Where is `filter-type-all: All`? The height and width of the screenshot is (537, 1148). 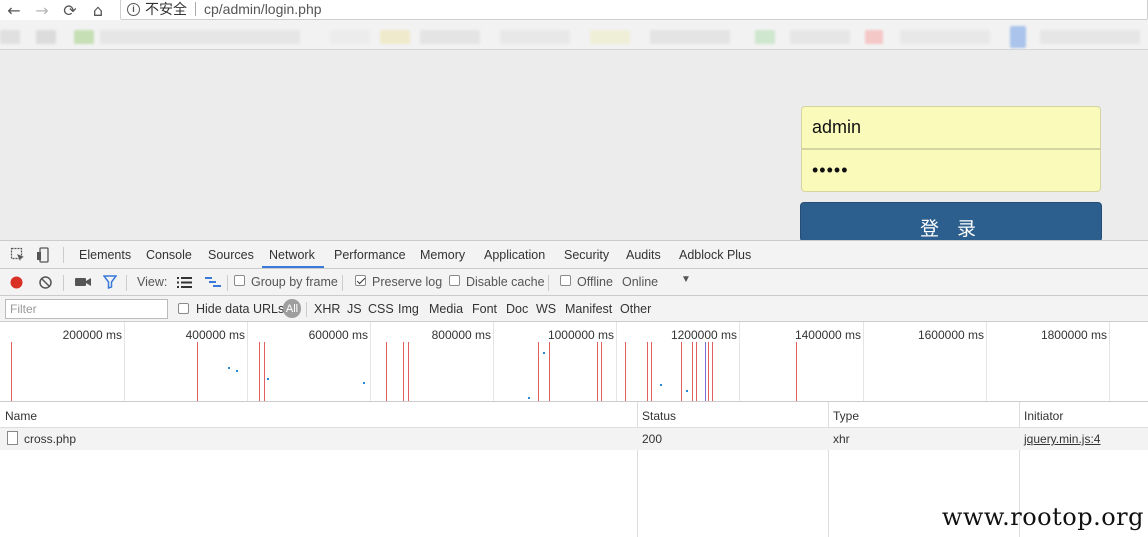
filter-type-all: All is located at coordinates (292, 308).